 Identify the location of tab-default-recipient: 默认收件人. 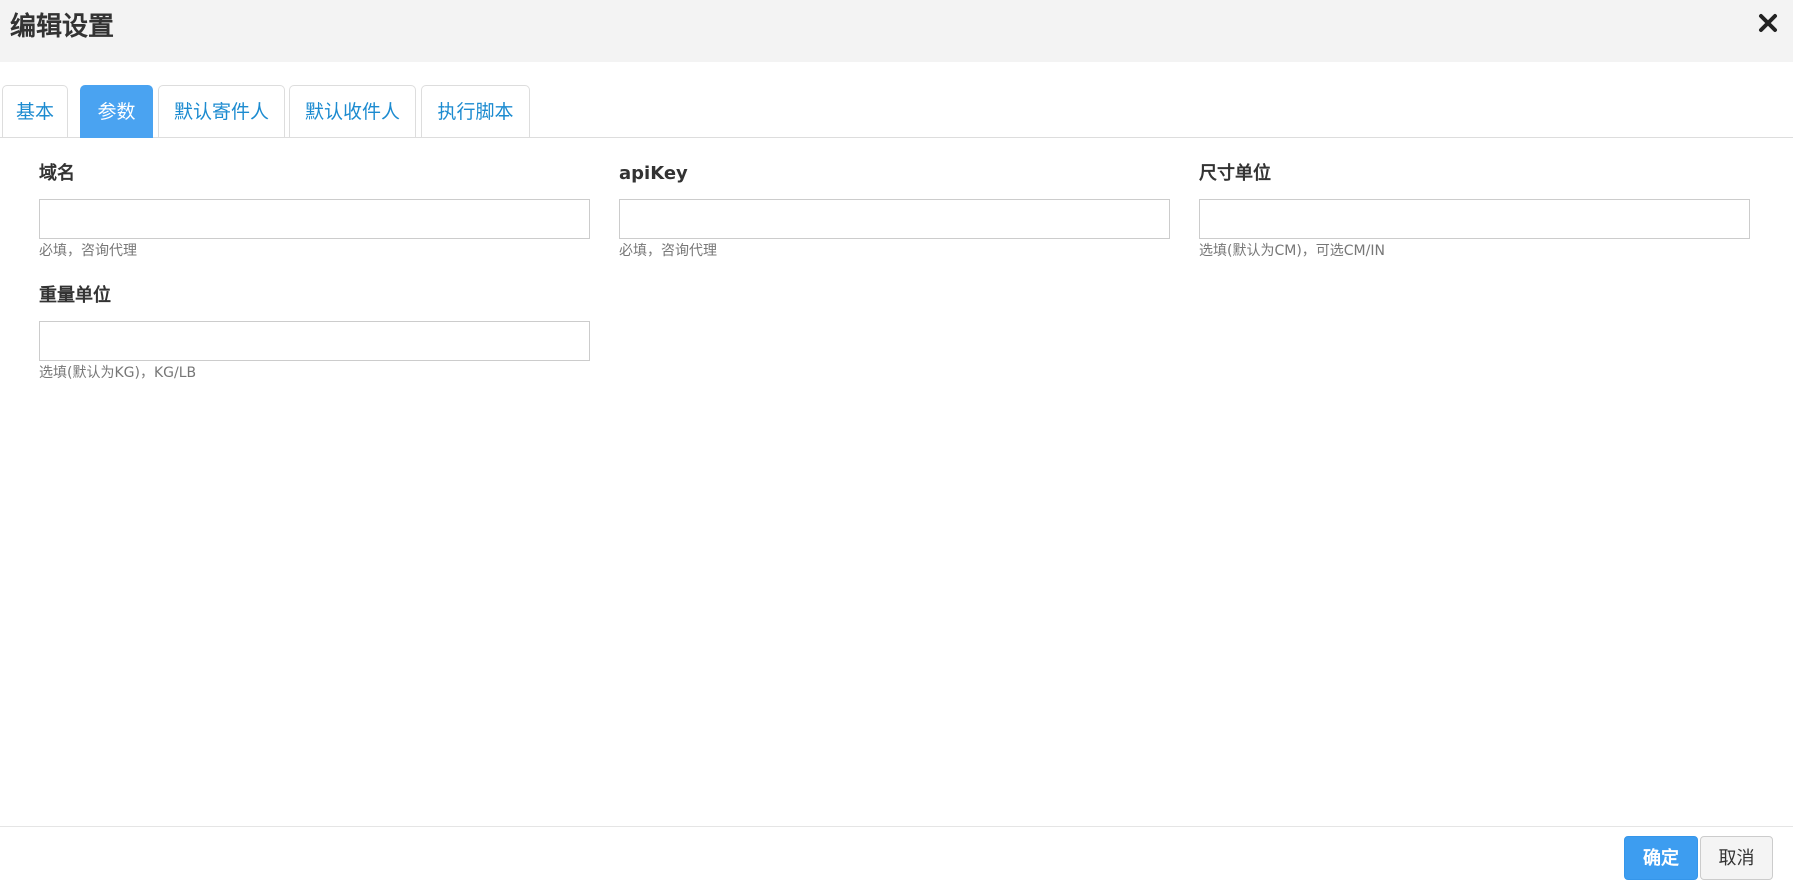
(352, 111).